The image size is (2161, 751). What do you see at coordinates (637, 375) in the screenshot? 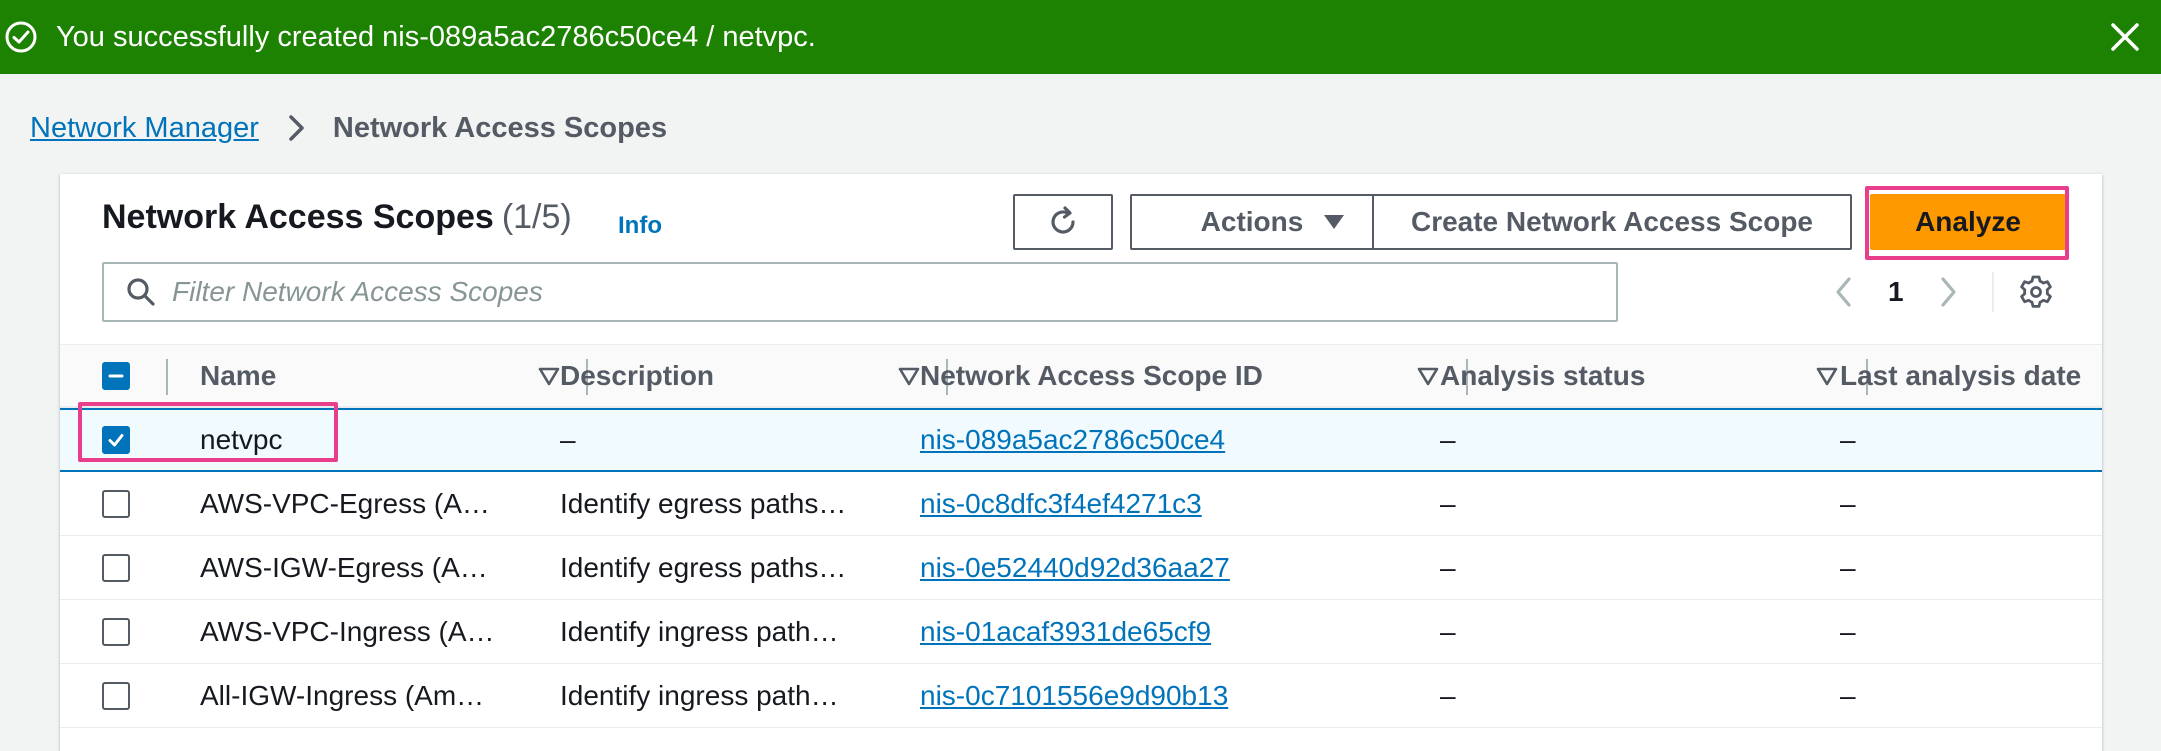
I see `column-header-label: Description` at bounding box center [637, 375].